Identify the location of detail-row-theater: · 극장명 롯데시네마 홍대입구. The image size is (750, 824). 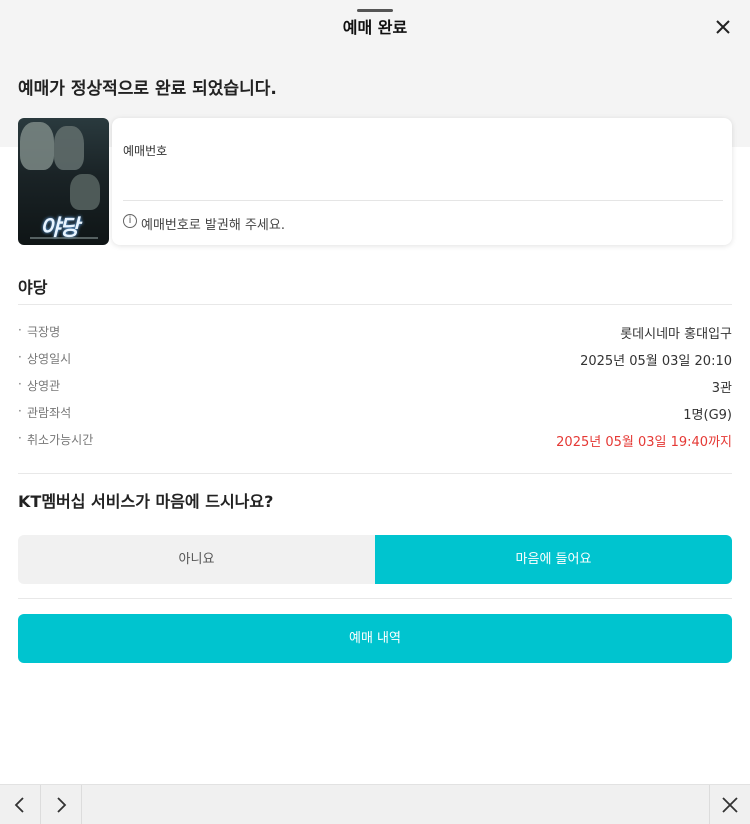
(375, 333).